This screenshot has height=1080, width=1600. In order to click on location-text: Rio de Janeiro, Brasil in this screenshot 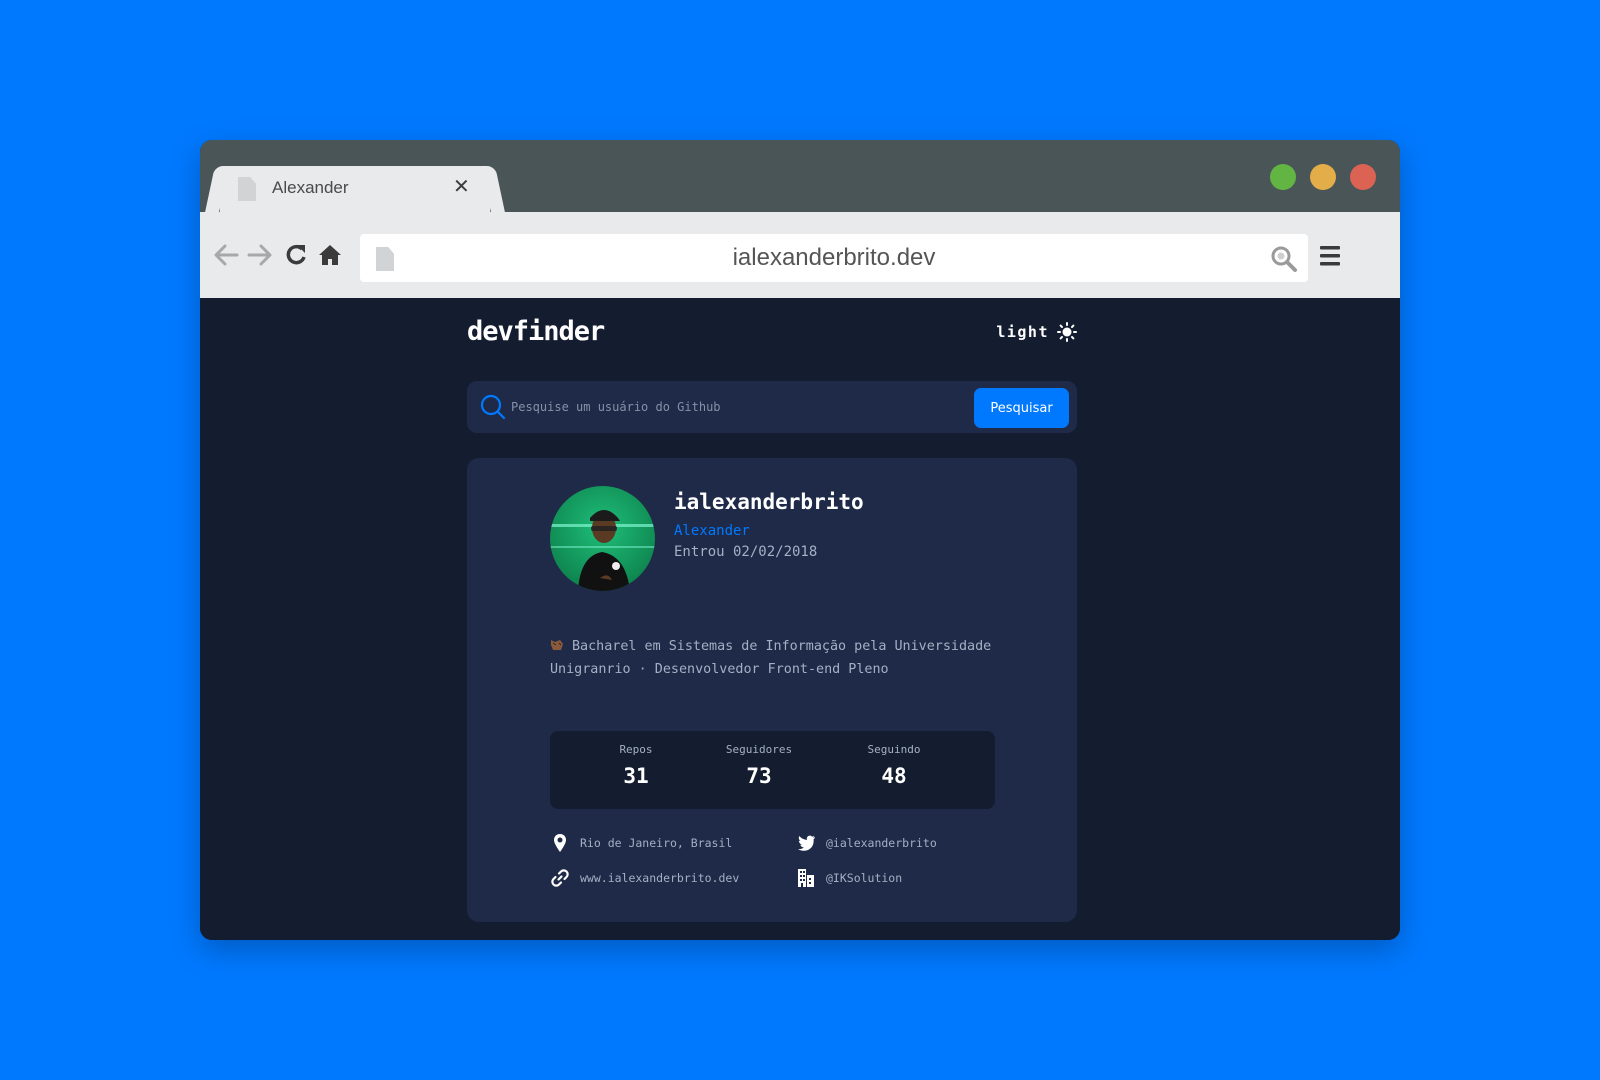, I will do `click(656, 843)`.